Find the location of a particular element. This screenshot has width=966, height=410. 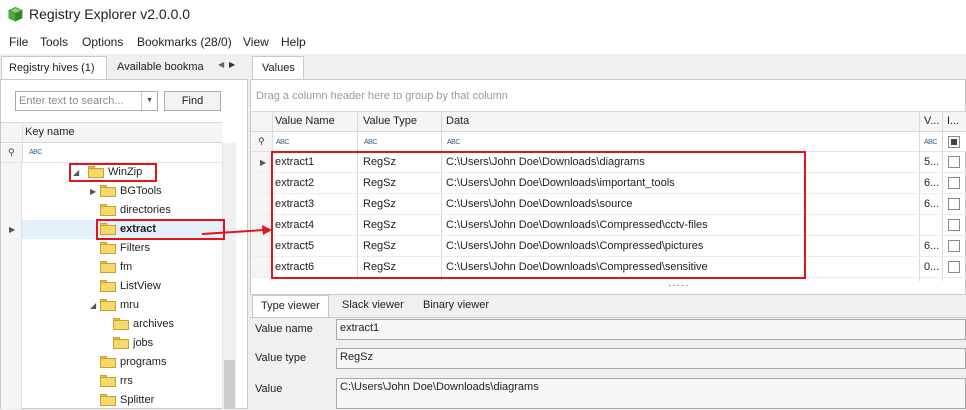

tree-item-mru: ◢ mru is located at coordinates (153, 305).